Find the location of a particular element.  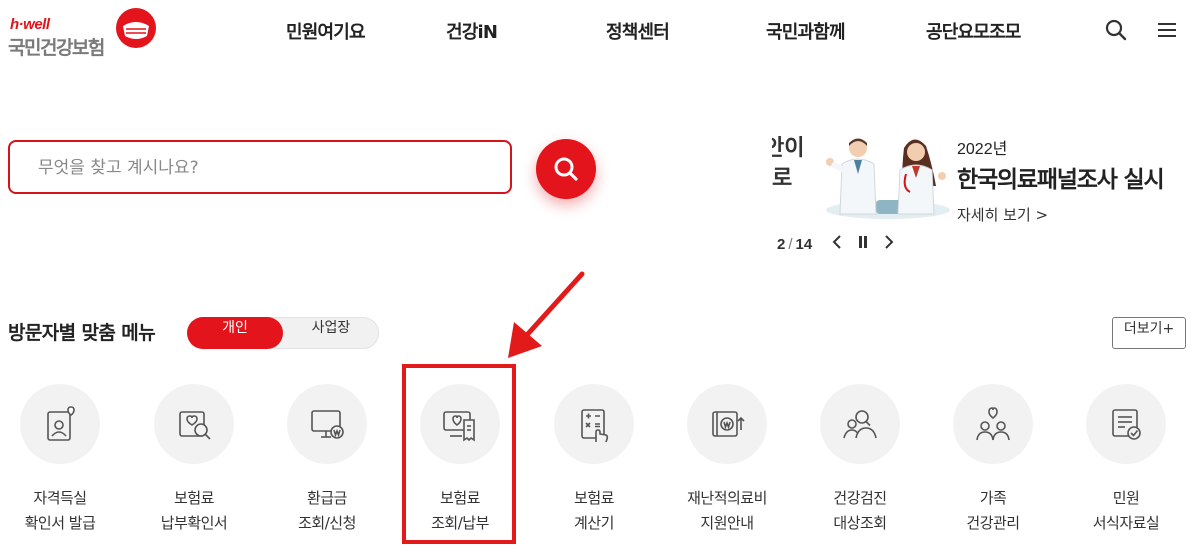

mask-logo-icon is located at coordinates (136, 28).